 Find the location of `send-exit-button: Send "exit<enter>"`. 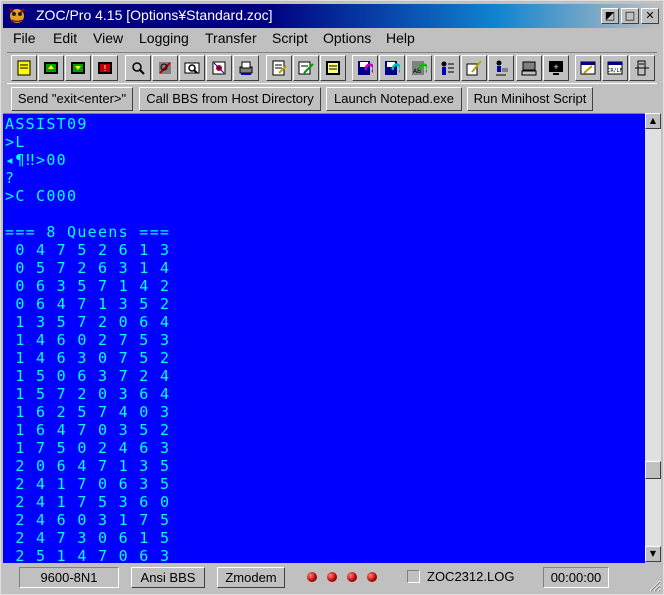

send-exit-button: Send "exit<enter>" is located at coordinates (72, 99).